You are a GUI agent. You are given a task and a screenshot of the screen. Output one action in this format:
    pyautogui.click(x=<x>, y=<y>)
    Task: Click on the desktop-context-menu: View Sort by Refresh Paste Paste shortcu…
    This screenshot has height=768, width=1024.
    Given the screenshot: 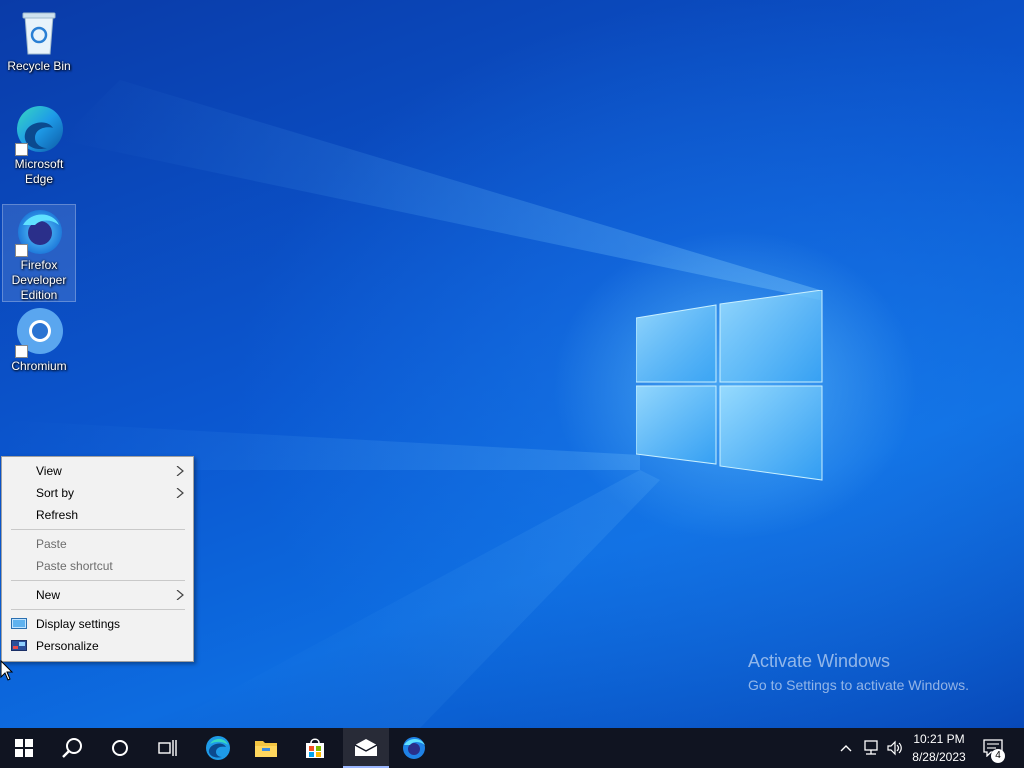 What is the action you would take?
    pyautogui.click(x=97, y=559)
    